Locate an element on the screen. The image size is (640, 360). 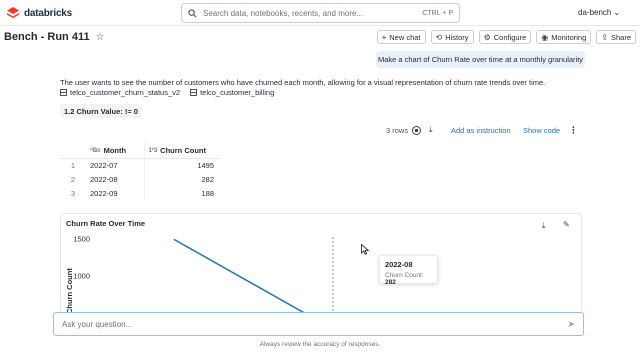
logo-text: databricks is located at coordinates (48, 13).